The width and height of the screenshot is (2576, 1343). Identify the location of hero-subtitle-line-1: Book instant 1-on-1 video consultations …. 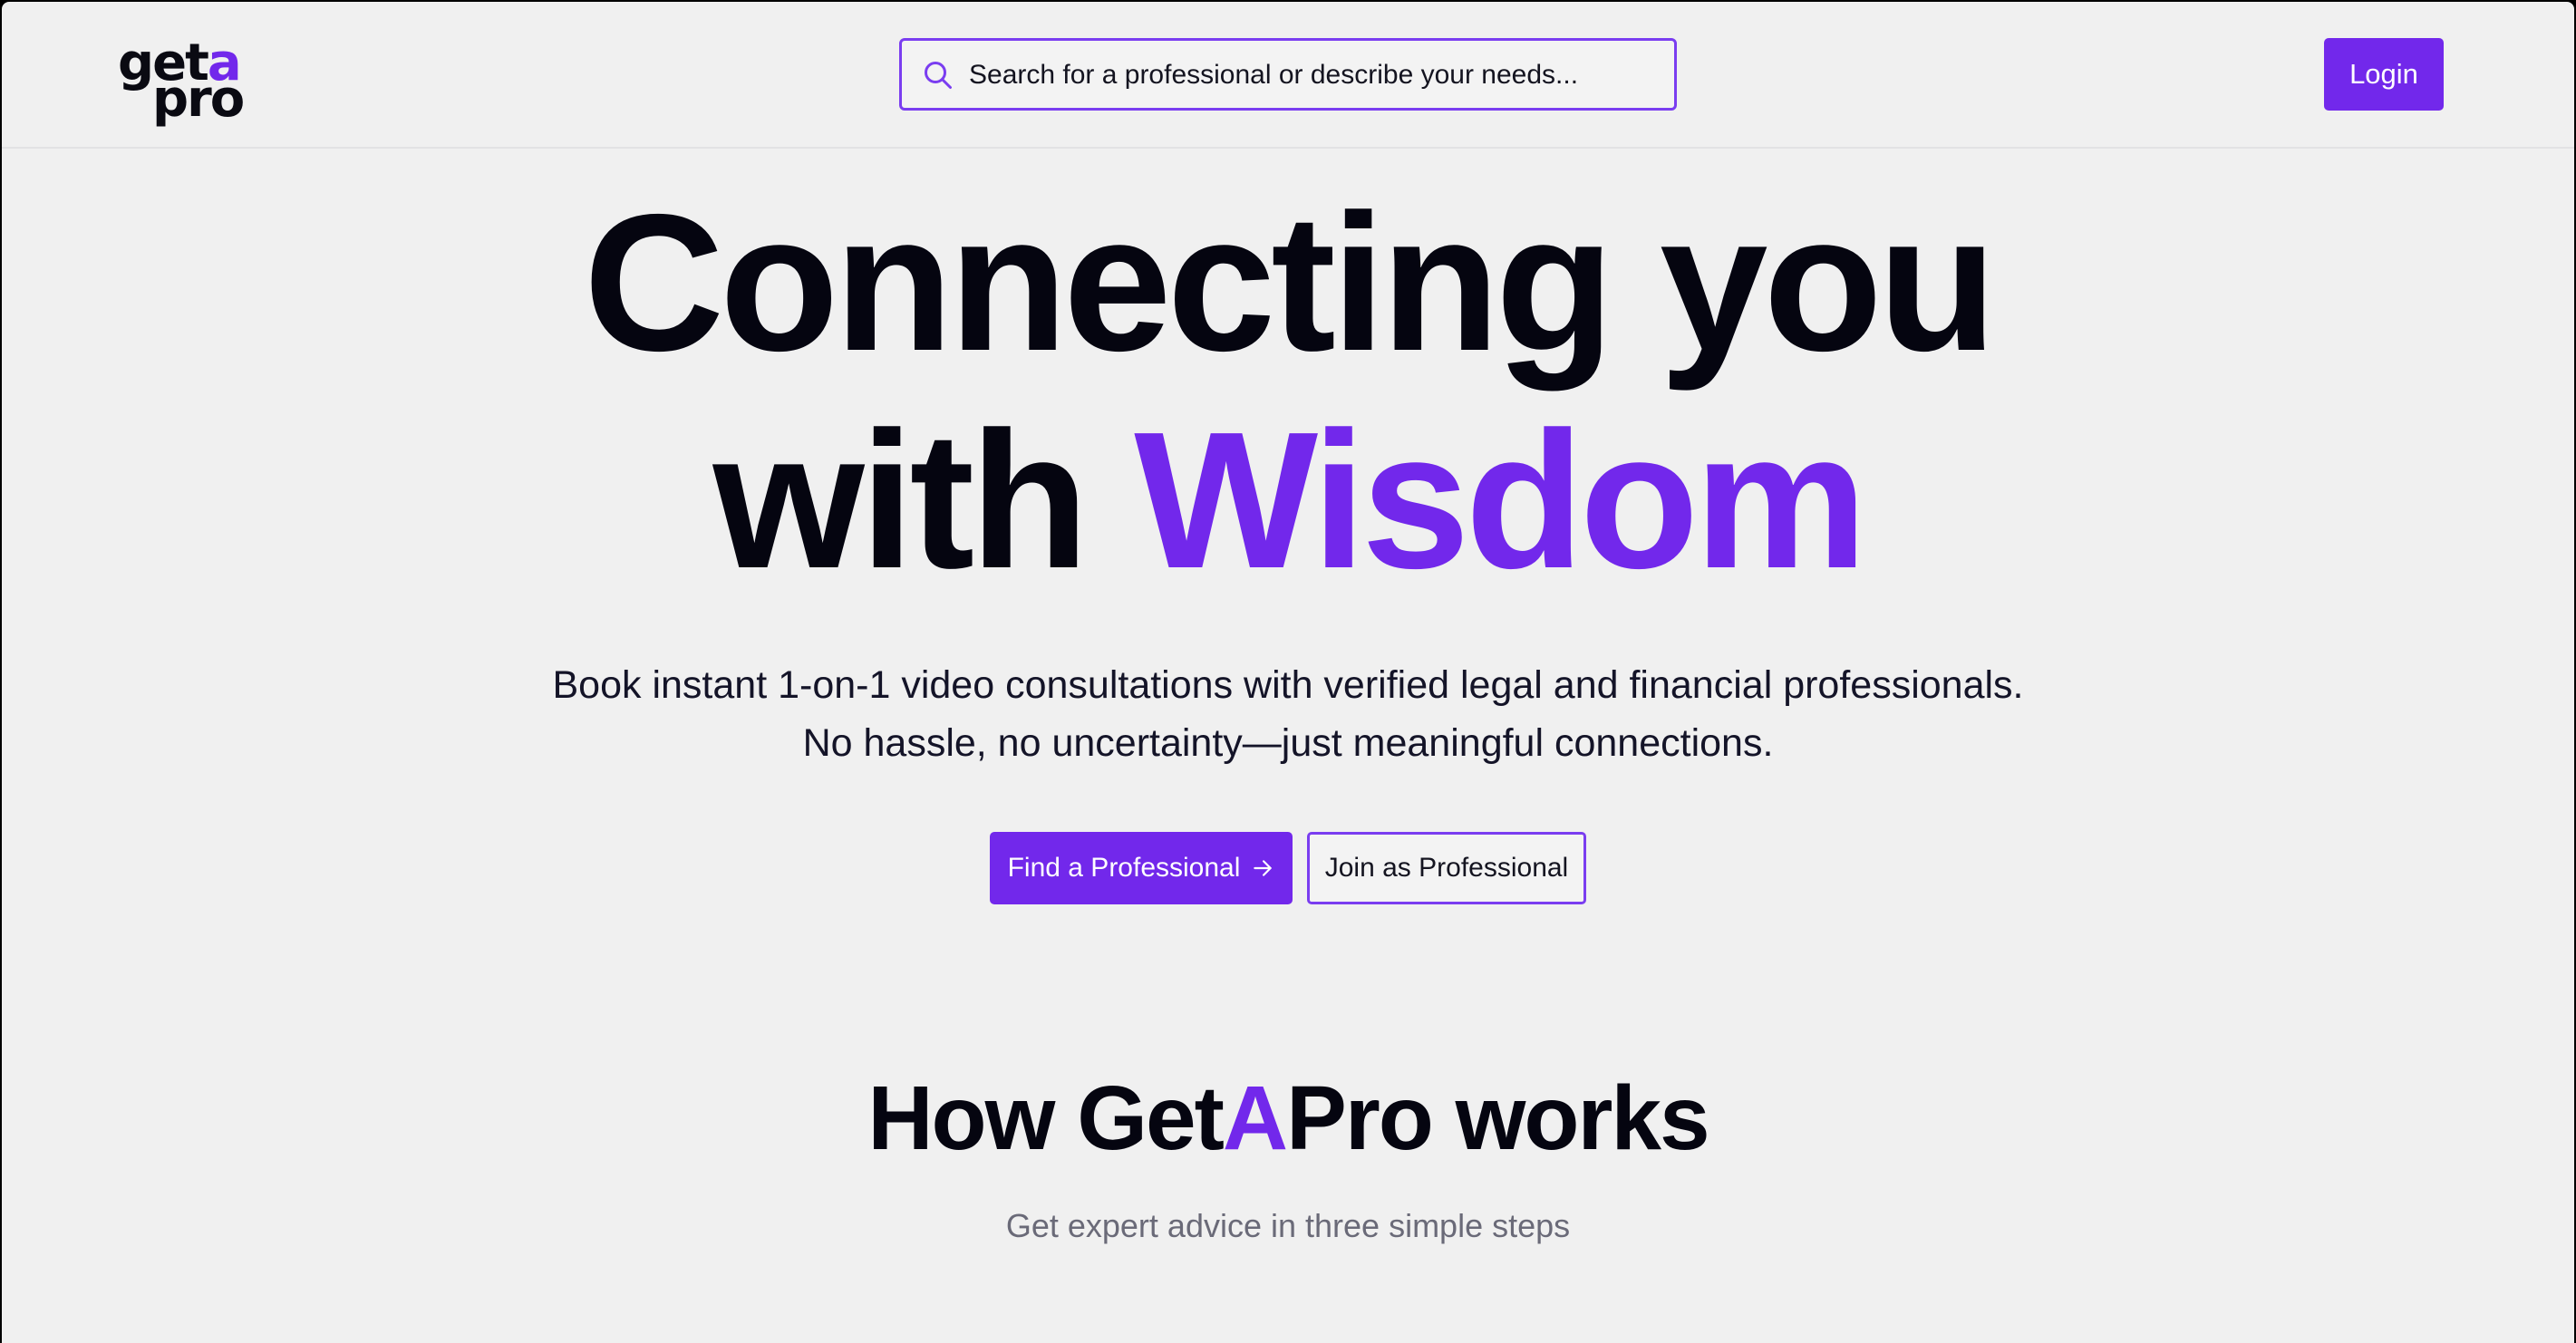
(1288, 685).